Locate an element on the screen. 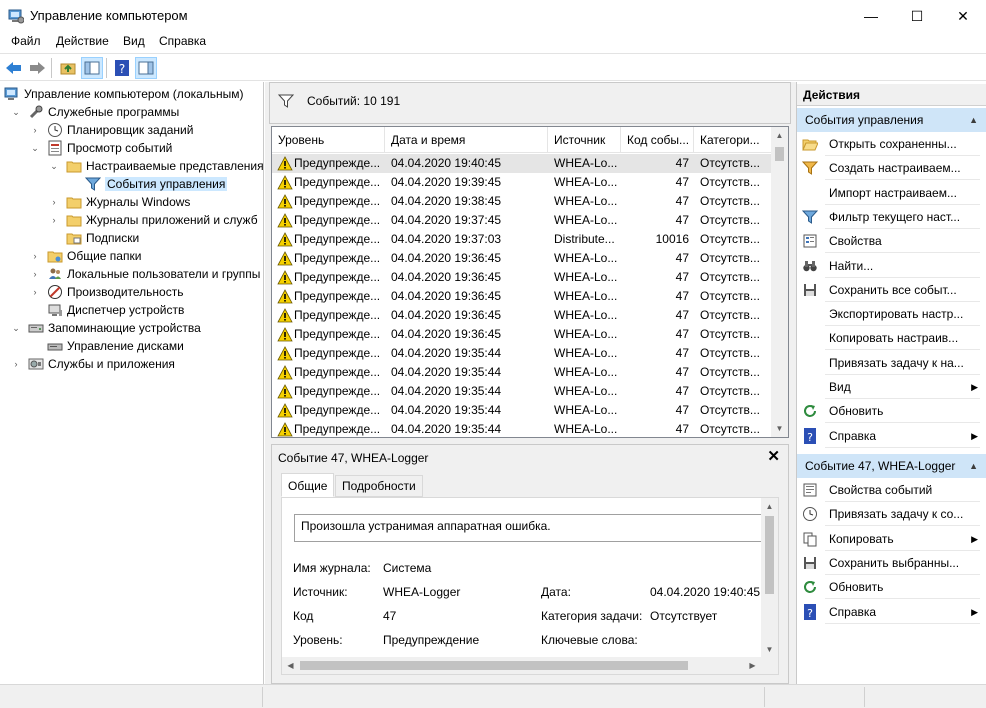 This screenshot has width=986, height=708. actions-section-custom-view: События управления ▲ is located at coordinates (891, 120).